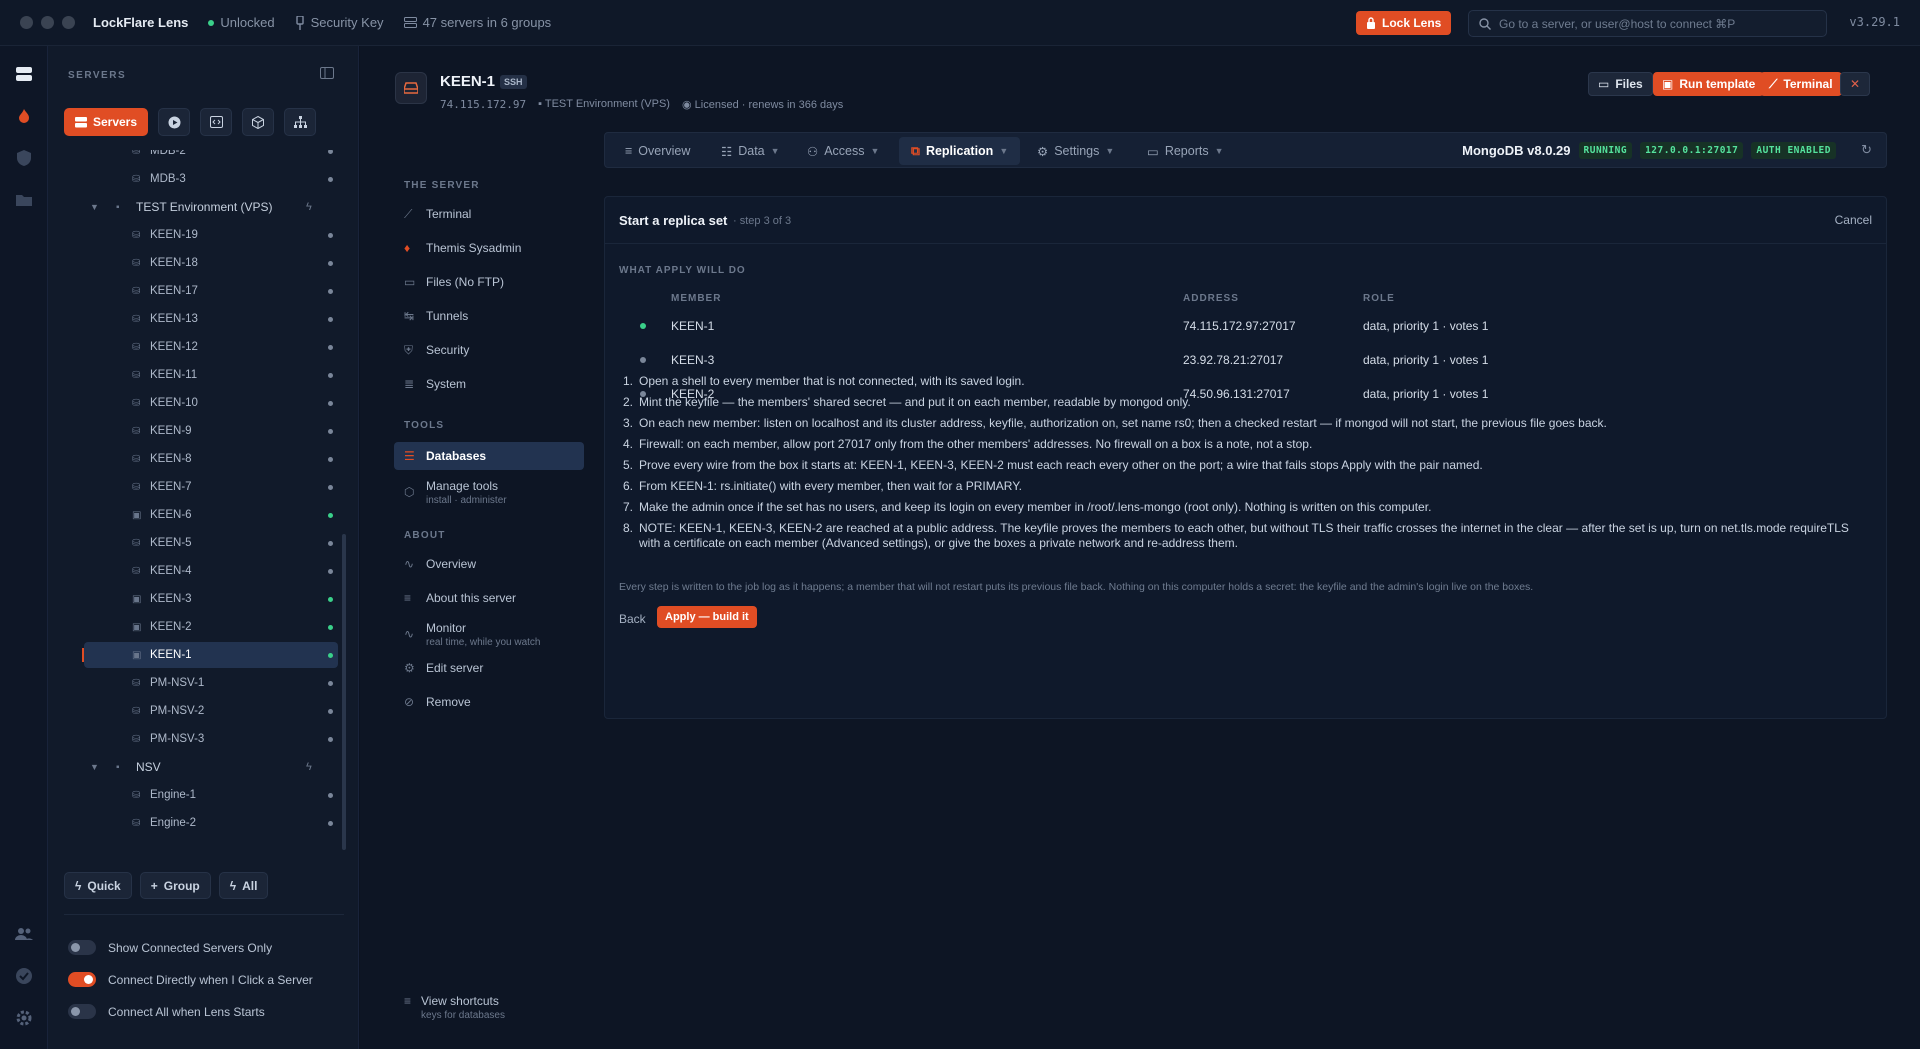 The image size is (1920, 1049). I want to click on verified-badge-icon, so click(24, 976).